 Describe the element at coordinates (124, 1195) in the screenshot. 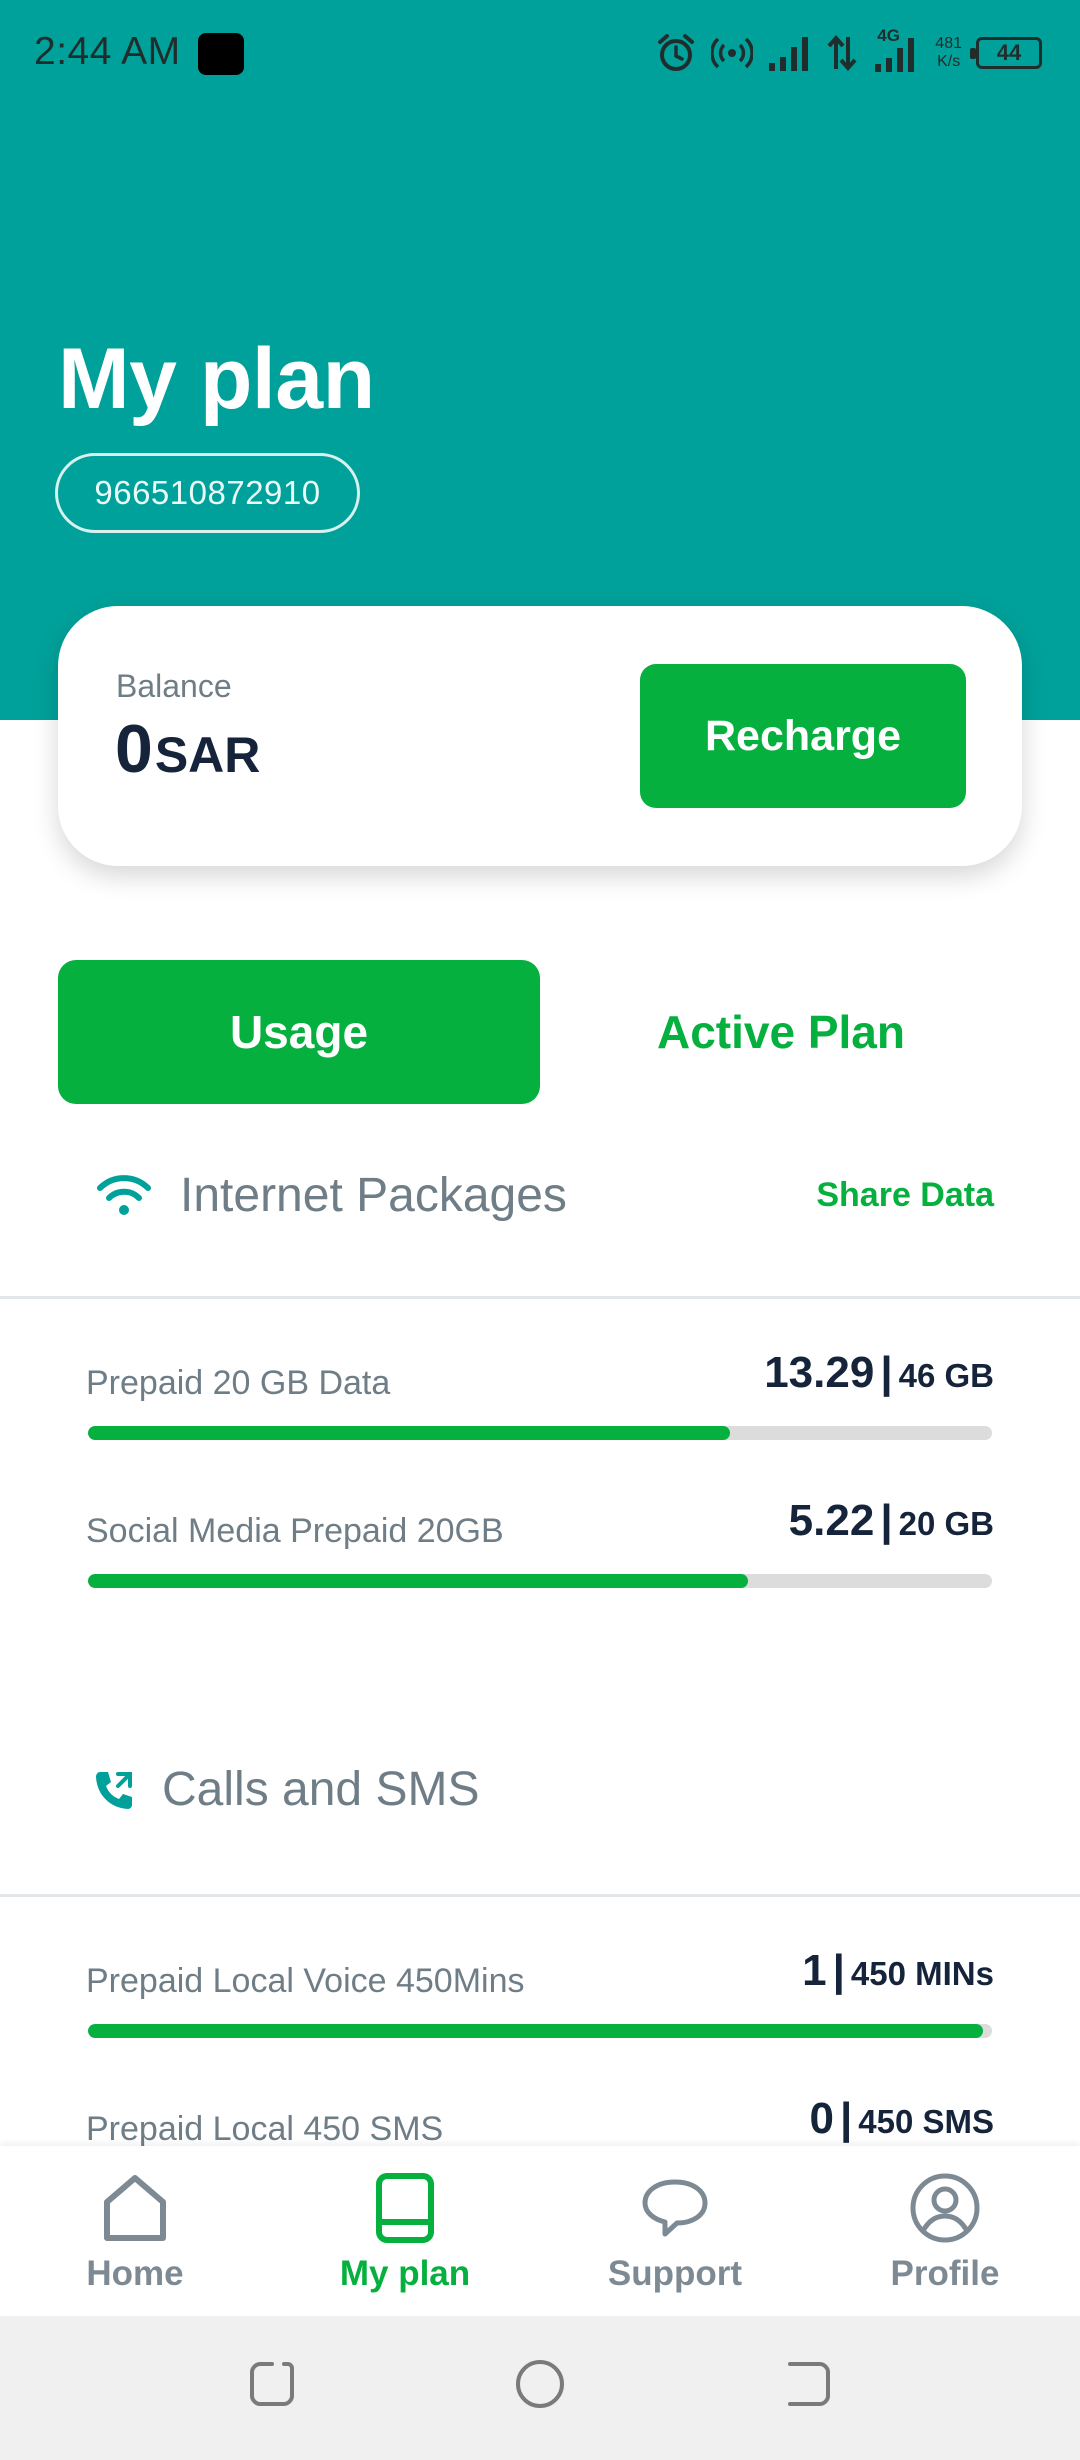

I see `wifi-icon` at that location.